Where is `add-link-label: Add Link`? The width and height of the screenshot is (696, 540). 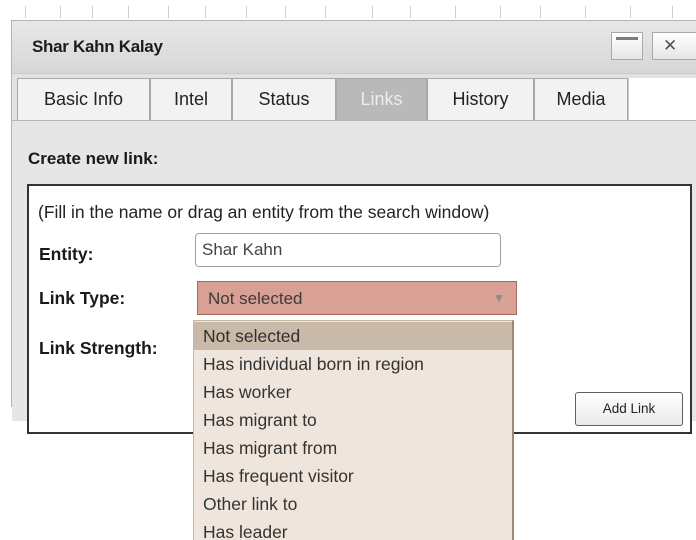
add-link-label: Add Link is located at coordinates (629, 408).